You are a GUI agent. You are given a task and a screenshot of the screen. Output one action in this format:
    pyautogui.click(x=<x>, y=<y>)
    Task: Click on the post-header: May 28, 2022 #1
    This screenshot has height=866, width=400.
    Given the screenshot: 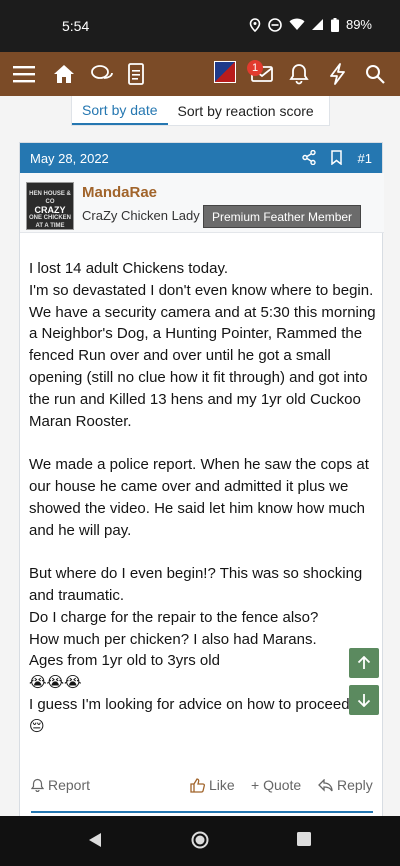 What is the action you would take?
    pyautogui.click(x=201, y=158)
    